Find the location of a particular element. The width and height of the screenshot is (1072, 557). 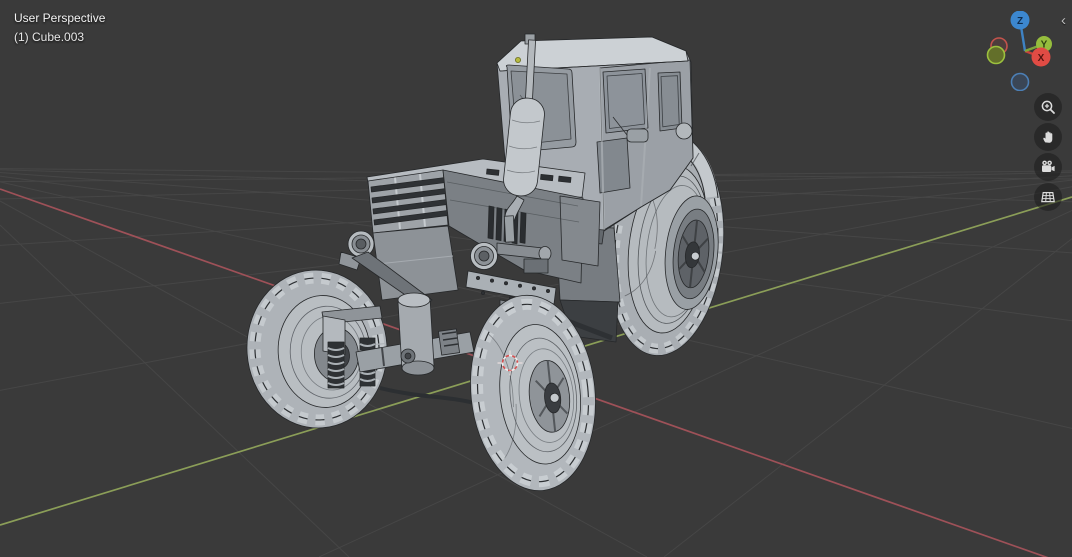

navigation-gizmo: Y X Z is located at coordinates (1025, 51).